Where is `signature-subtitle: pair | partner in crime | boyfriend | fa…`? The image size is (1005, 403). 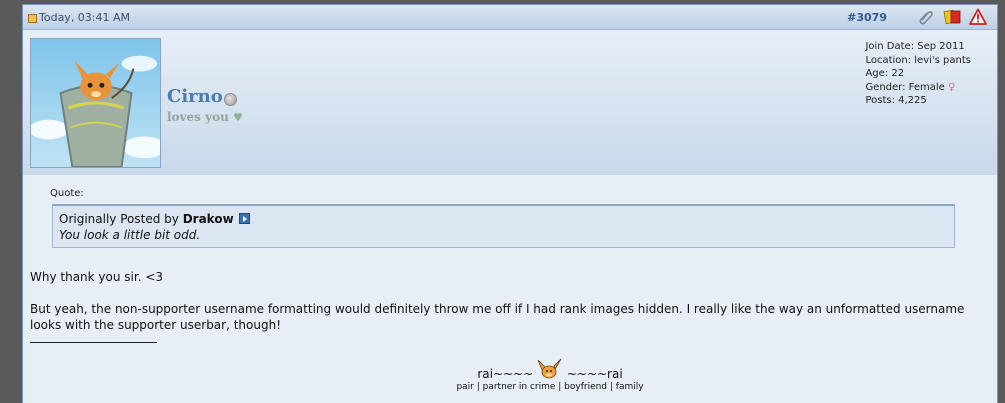
signature-subtitle: pair | partner in crime | boyfriend | fa… is located at coordinates (550, 387).